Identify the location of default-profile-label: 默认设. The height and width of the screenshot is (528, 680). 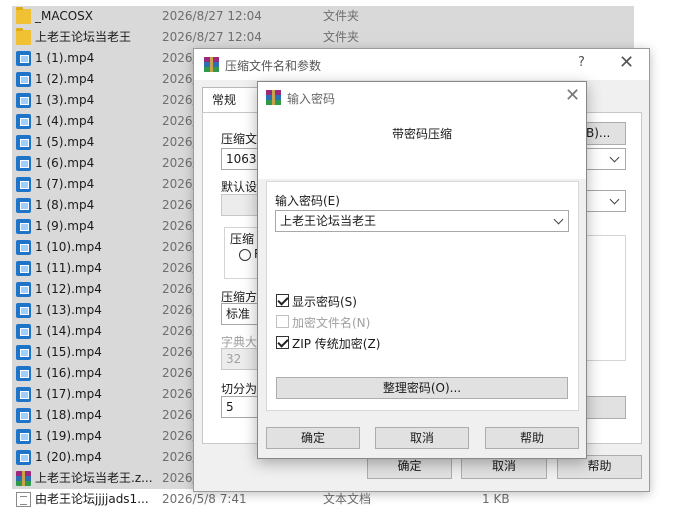
(239, 187).